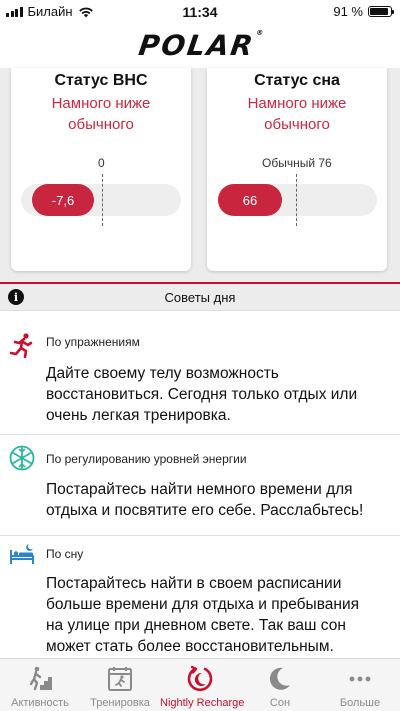  I want to click on sleep-bar-fill: 66, so click(250, 200).